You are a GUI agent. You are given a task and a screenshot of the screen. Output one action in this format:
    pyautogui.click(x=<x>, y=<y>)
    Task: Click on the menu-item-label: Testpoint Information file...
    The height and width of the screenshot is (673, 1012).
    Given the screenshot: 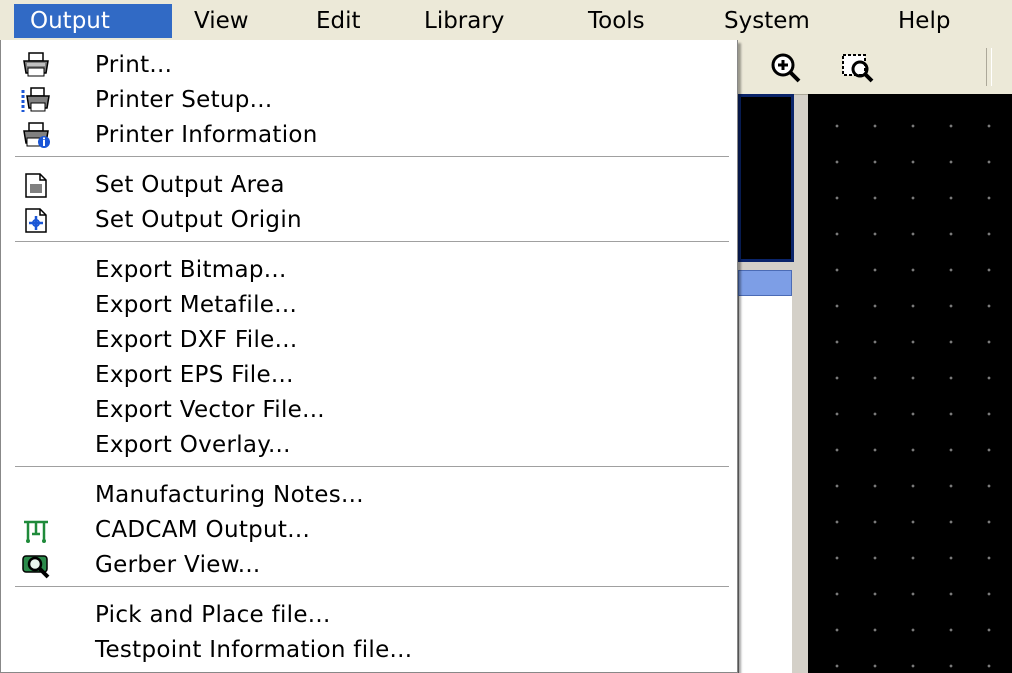 What is the action you would take?
    pyautogui.click(x=254, y=650)
    